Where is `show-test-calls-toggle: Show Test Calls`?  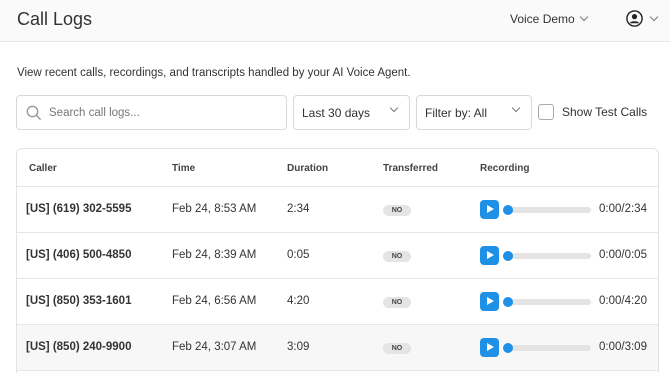 show-test-calls-toggle: Show Test Calls is located at coordinates (592, 112).